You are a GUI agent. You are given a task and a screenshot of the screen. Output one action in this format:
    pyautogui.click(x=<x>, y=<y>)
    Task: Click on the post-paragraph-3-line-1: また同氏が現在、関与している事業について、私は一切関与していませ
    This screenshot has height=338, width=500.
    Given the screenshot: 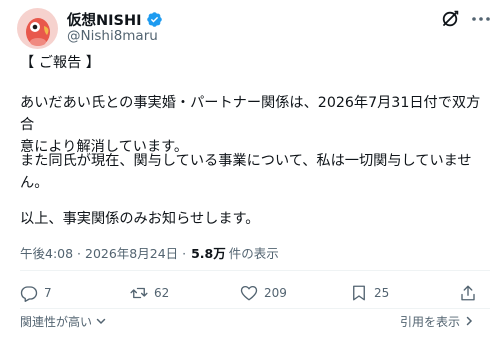 What is the action you would take?
    pyautogui.click(x=246, y=161)
    